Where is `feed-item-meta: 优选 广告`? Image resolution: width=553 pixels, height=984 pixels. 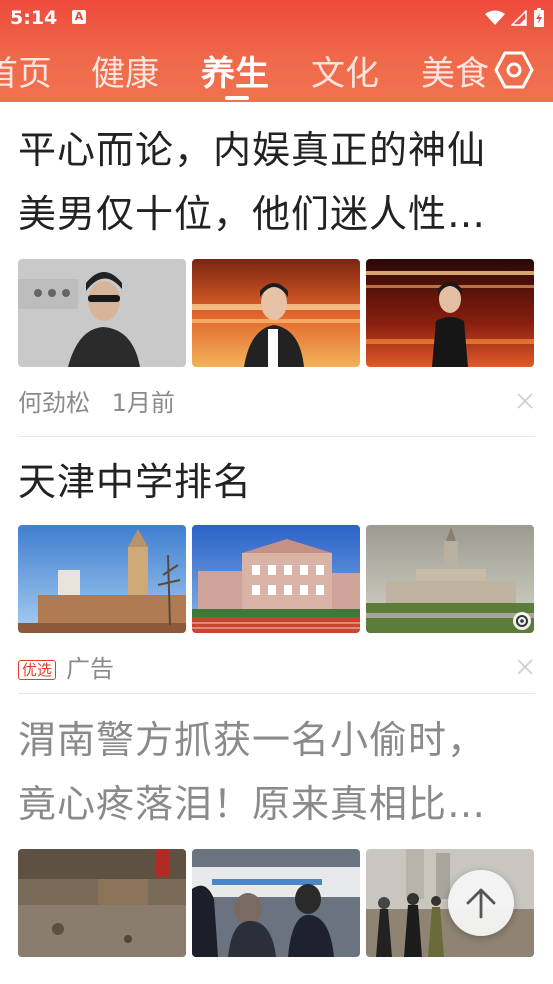 feed-item-meta: 优选 广告 is located at coordinates (276, 669).